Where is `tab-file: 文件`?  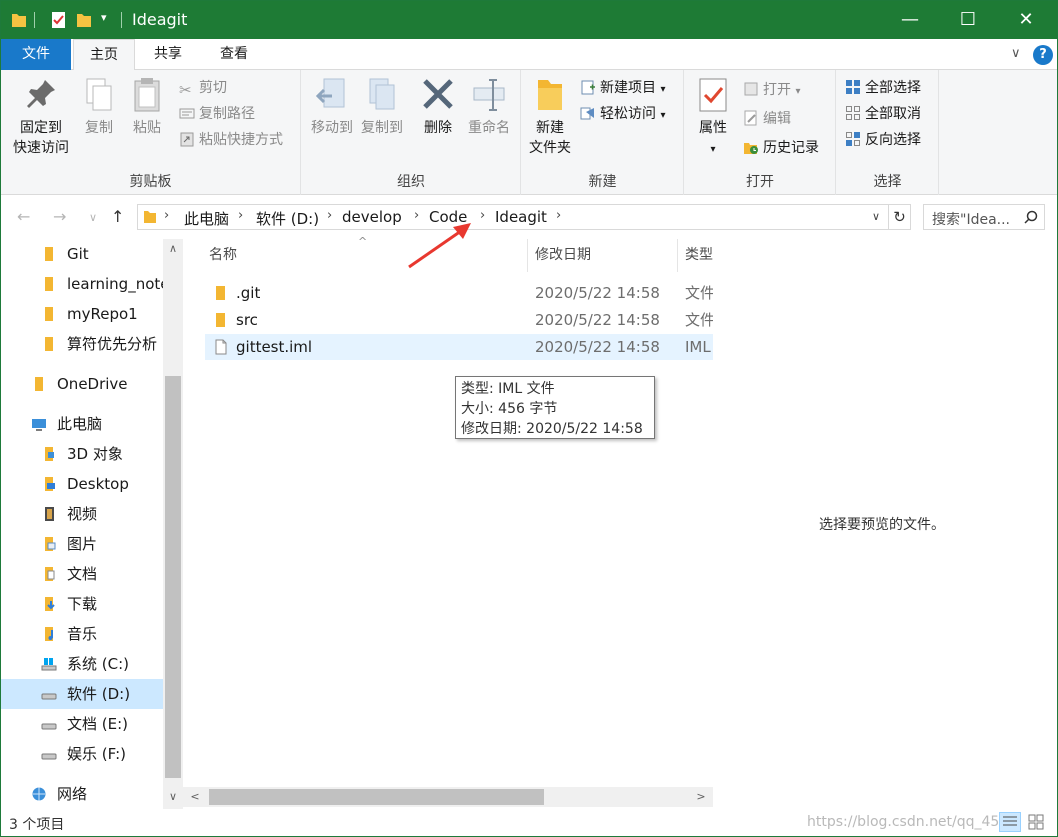 tab-file: 文件 is located at coordinates (36, 54).